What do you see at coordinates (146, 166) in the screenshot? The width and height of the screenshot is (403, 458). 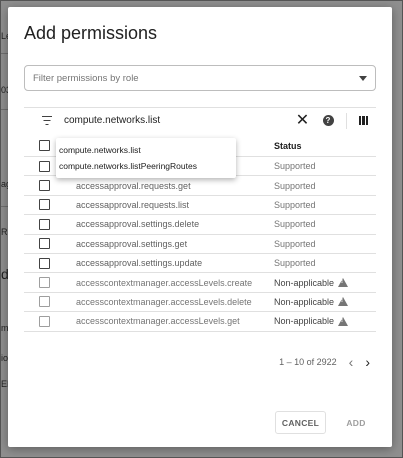 I see `autocomplete-option: compute.networks.listPeeringRoutes` at bounding box center [146, 166].